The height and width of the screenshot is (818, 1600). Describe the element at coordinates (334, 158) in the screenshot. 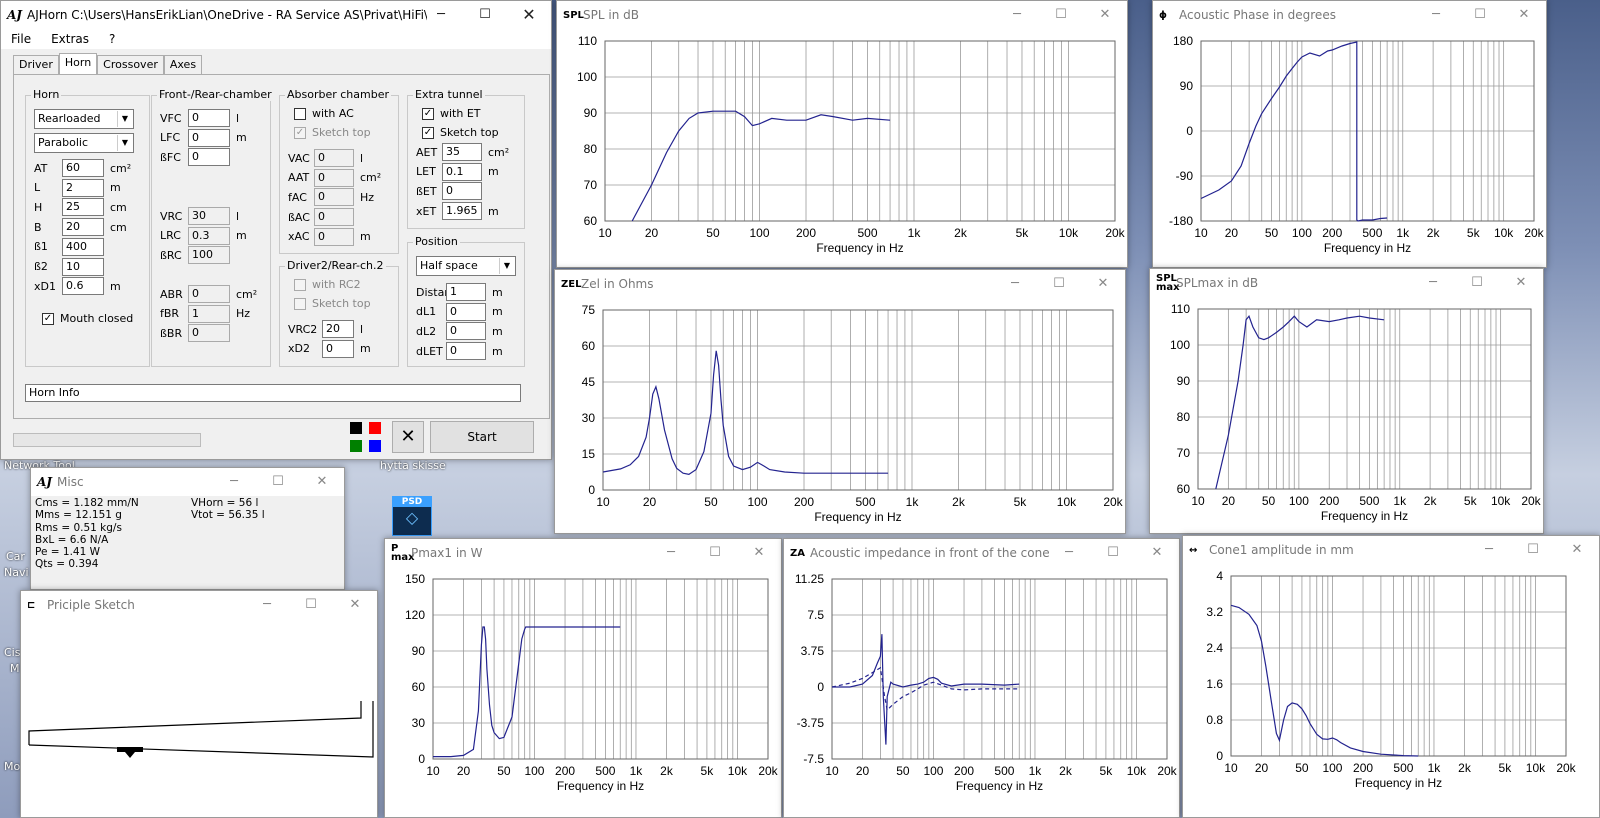

I see `field-input-vac: 0` at that location.